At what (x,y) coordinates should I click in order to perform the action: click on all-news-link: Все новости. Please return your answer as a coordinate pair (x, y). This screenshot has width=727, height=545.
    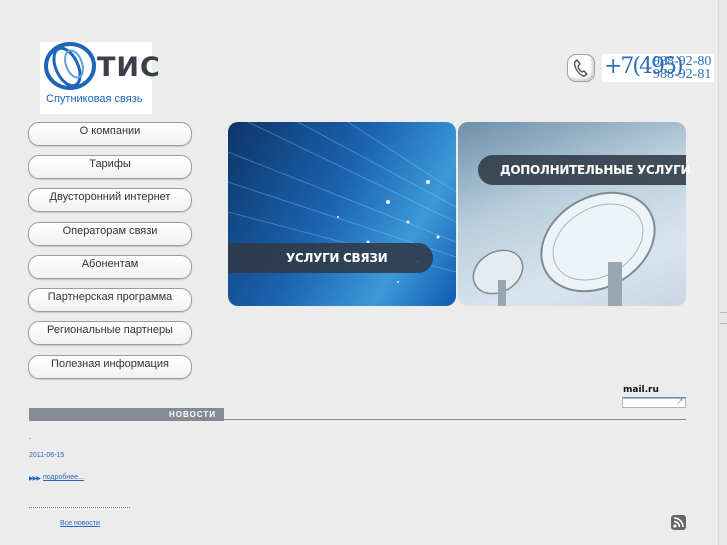
    Looking at the image, I should click on (80, 523).